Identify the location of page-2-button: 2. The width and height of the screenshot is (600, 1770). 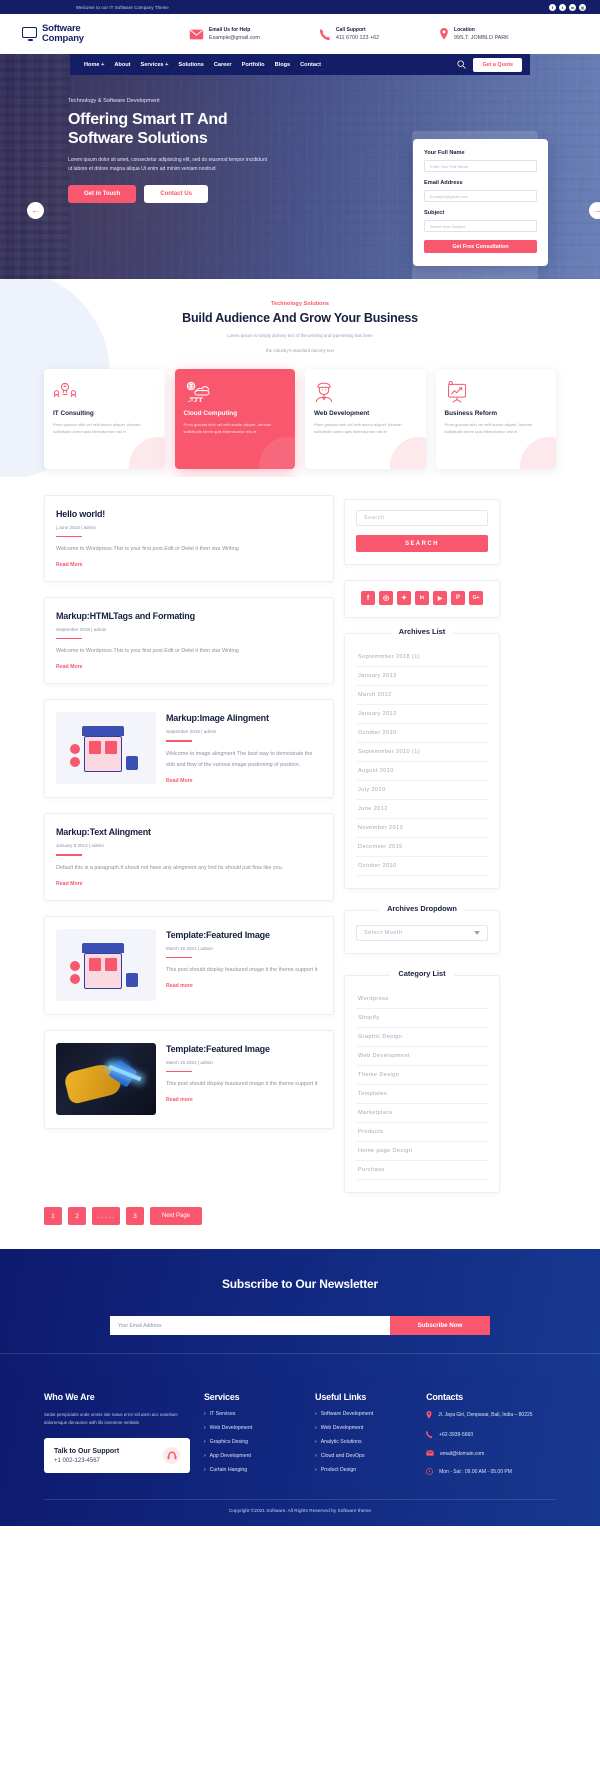
(77, 1216).